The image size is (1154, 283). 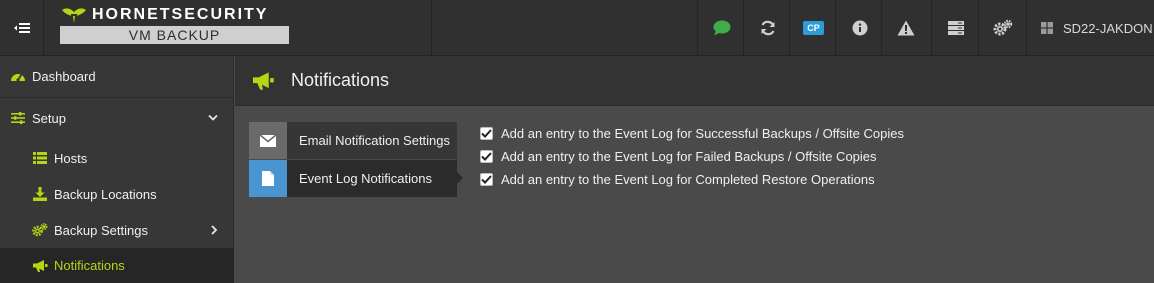 I want to click on host-indicator: SD22-JAKDON, so click(x=1090, y=28).